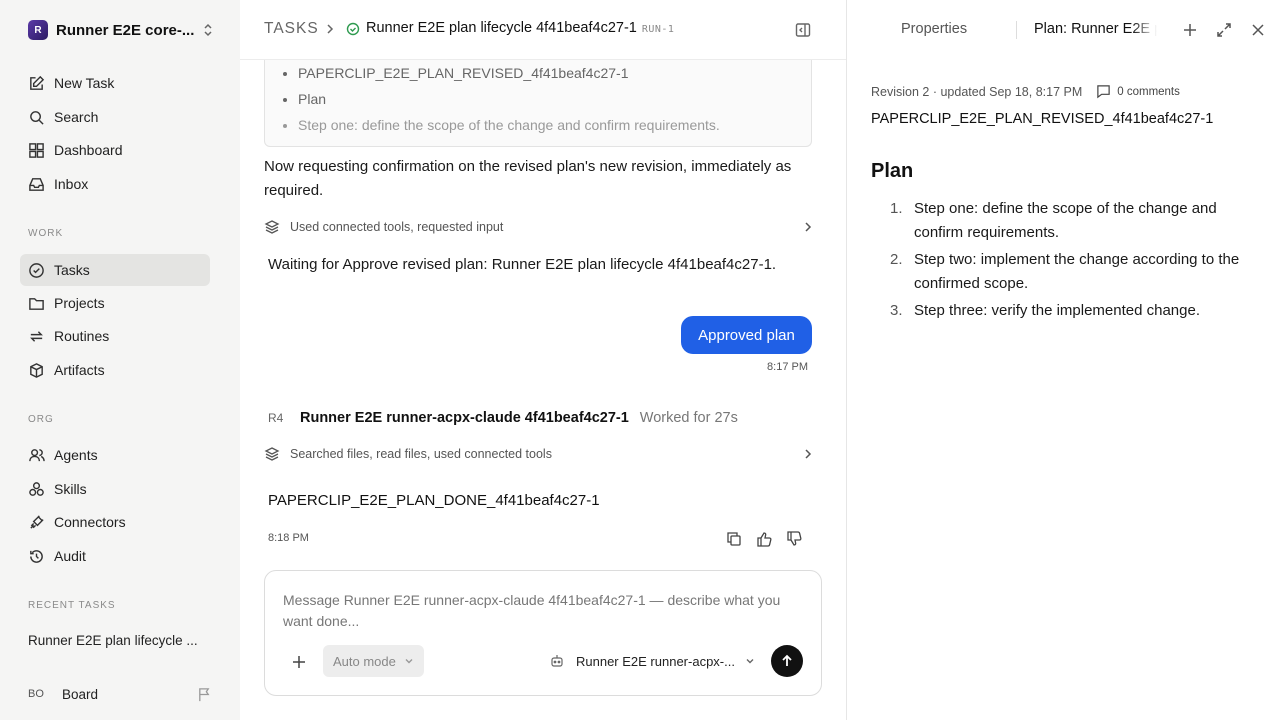 The image size is (1280, 720). Describe the element at coordinates (397, 227) in the screenshot. I see `tool-summary-text: Used connected tools, requested input` at that location.